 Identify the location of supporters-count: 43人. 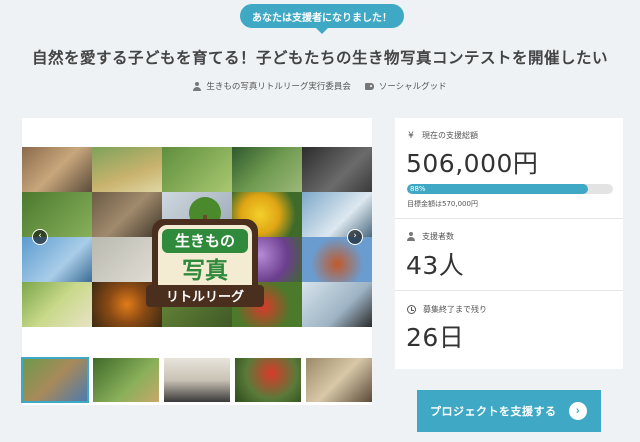
(435, 265).